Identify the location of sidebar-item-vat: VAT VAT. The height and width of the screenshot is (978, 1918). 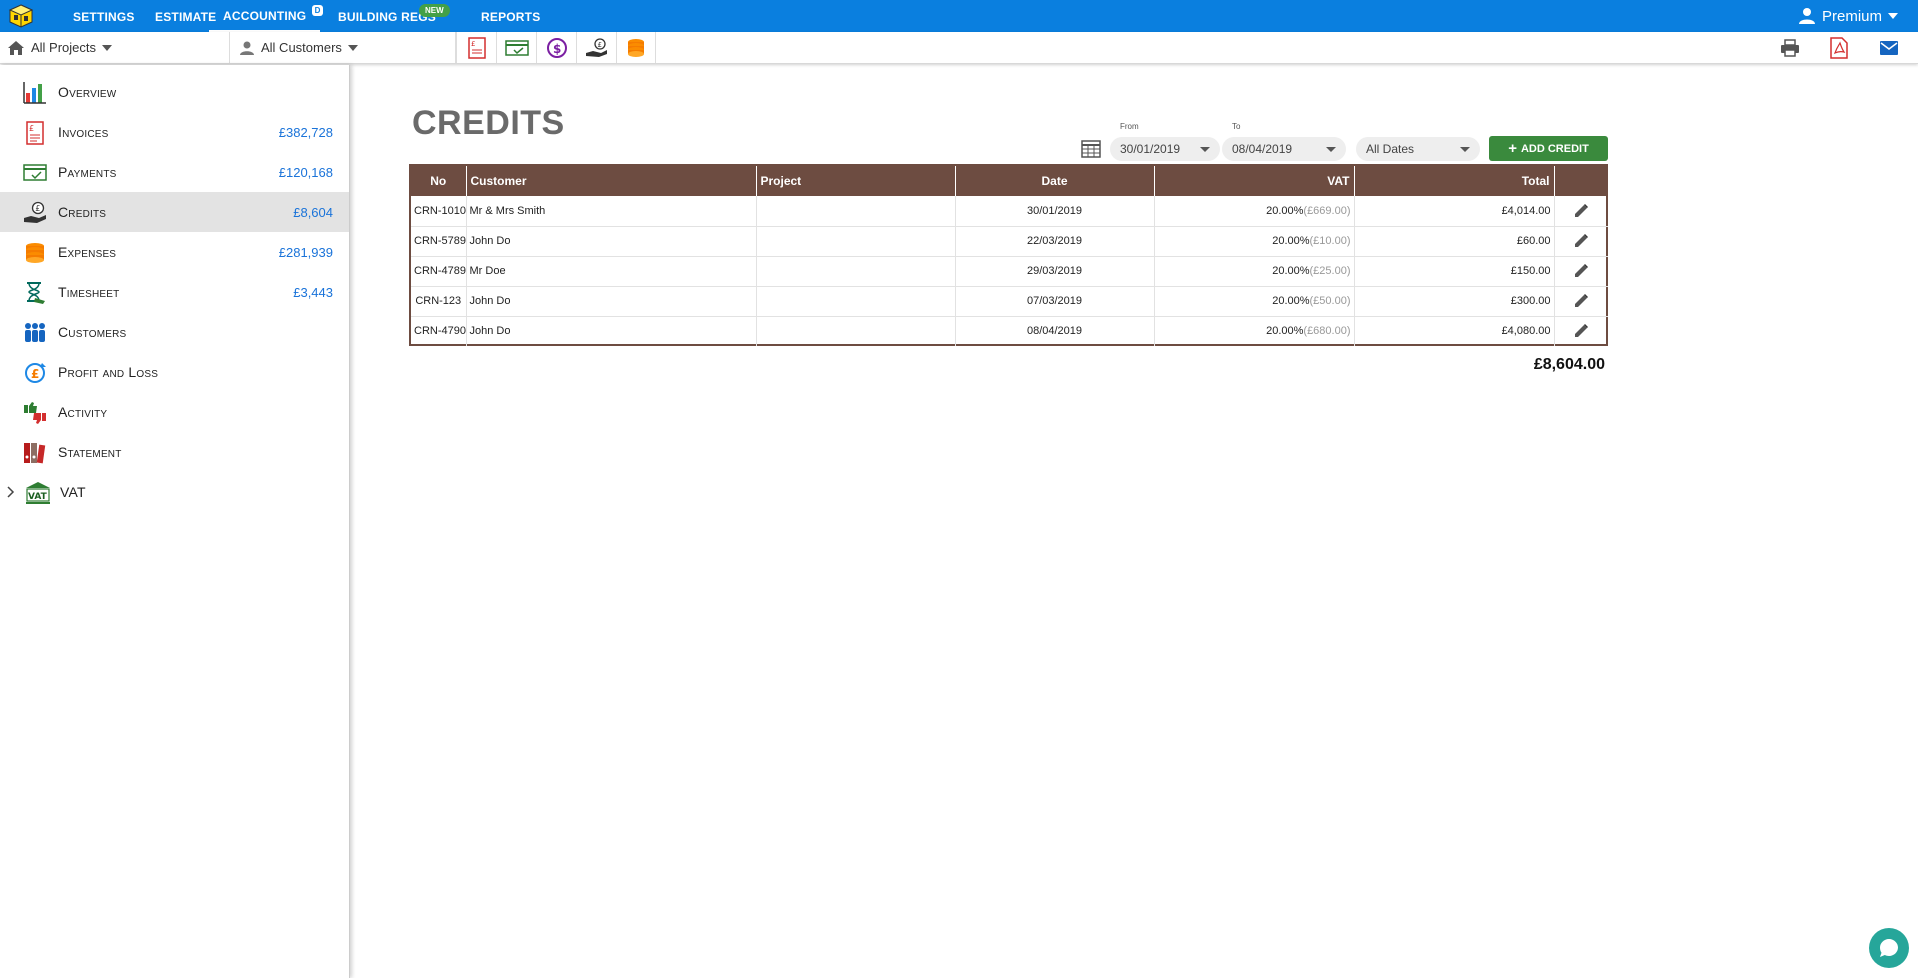
(174, 492).